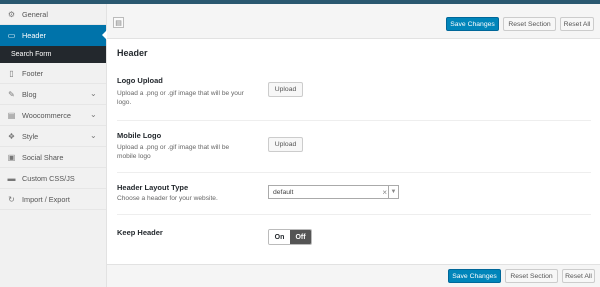 Image resolution: width=600 pixels, height=287 pixels. I want to click on toggle-on-option: On, so click(279, 237).